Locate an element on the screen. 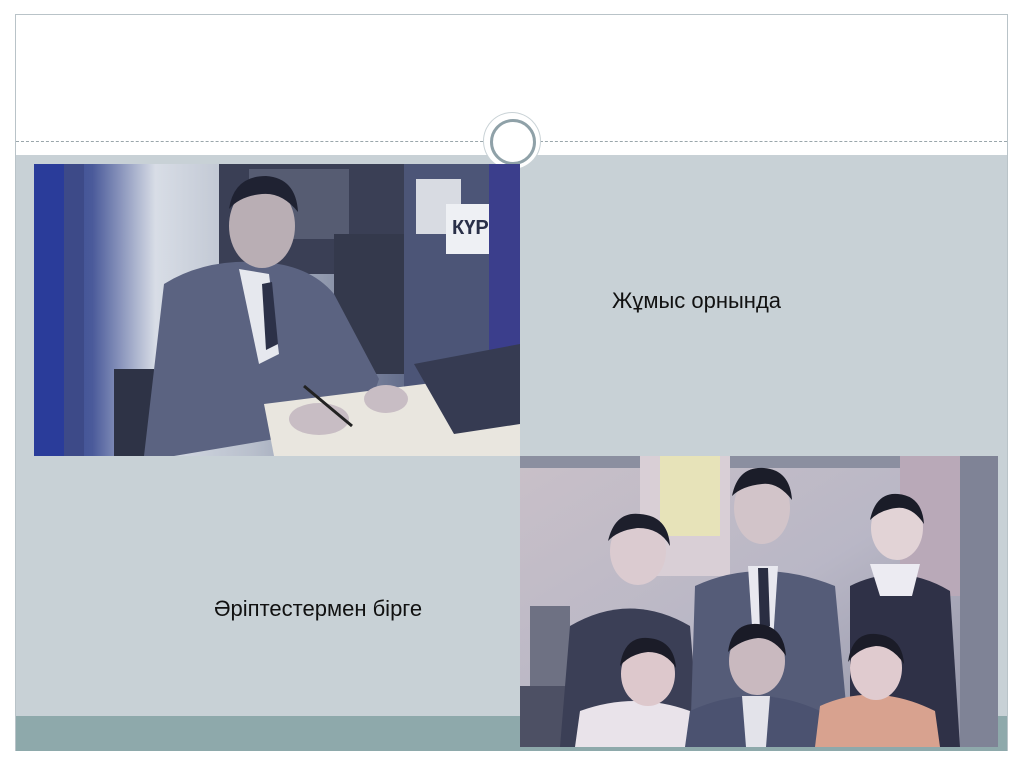 The image size is (1024, 767). caption-at-workplace: Жұмыс орнында is located at coordinates (697, 300).